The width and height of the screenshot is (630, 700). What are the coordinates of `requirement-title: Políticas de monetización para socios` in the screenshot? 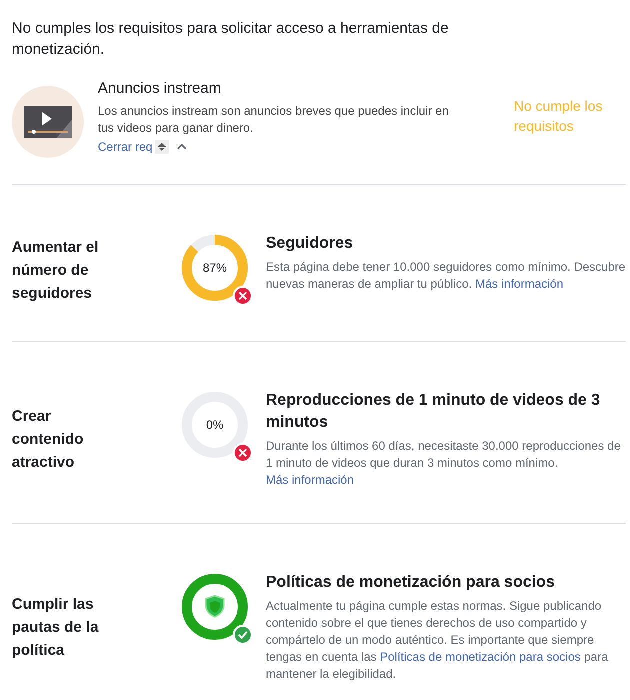 It's located at (411, 583).